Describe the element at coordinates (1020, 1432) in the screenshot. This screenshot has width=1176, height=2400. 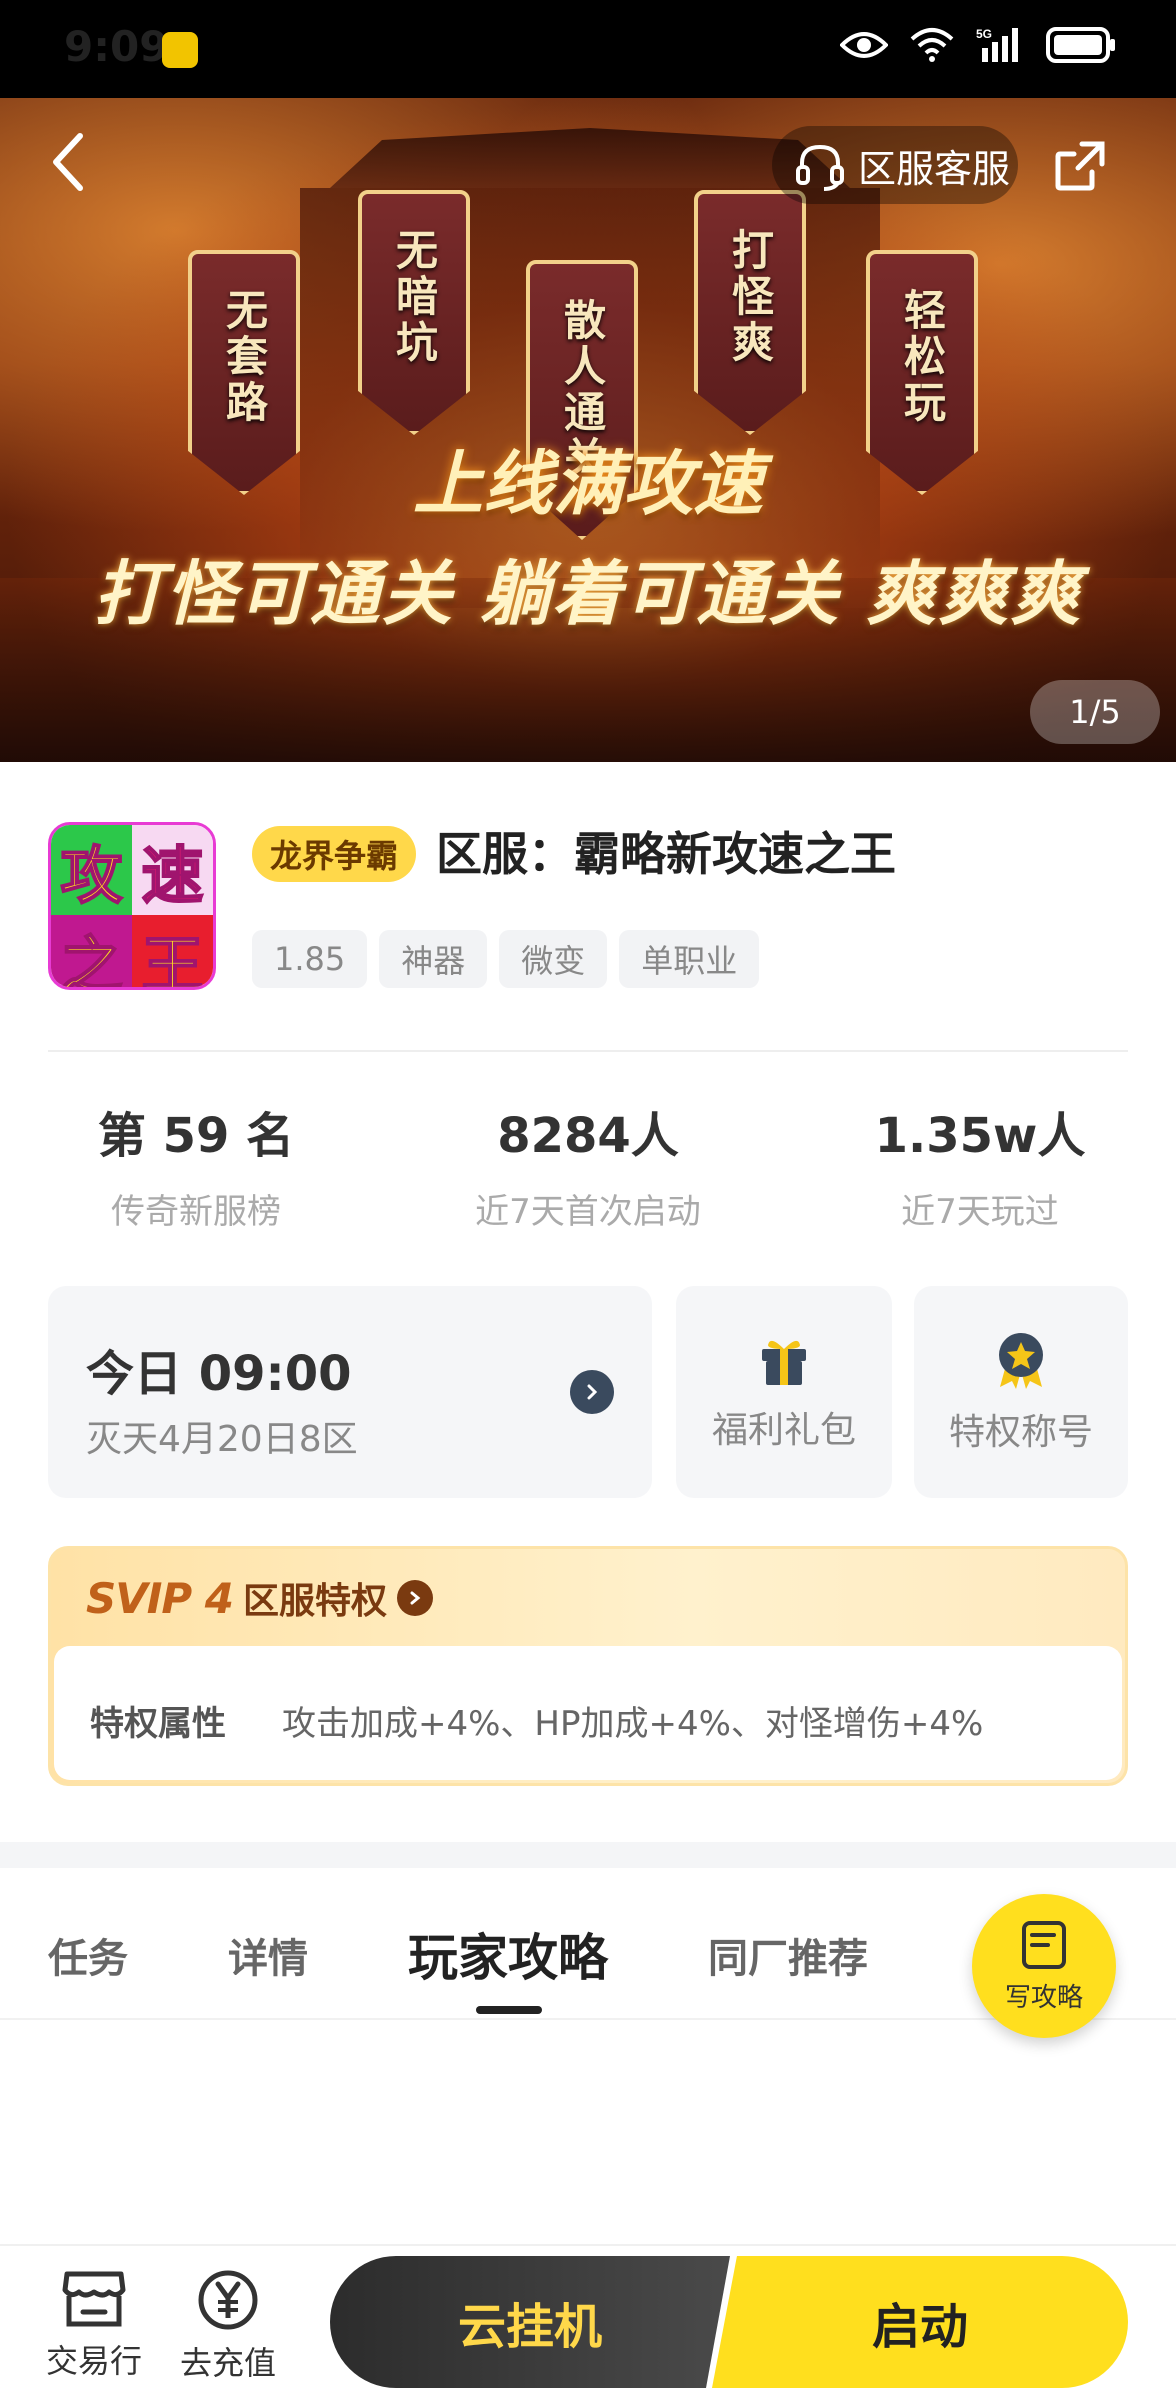
I see `privilege-title-label: 特权称号` at that location.